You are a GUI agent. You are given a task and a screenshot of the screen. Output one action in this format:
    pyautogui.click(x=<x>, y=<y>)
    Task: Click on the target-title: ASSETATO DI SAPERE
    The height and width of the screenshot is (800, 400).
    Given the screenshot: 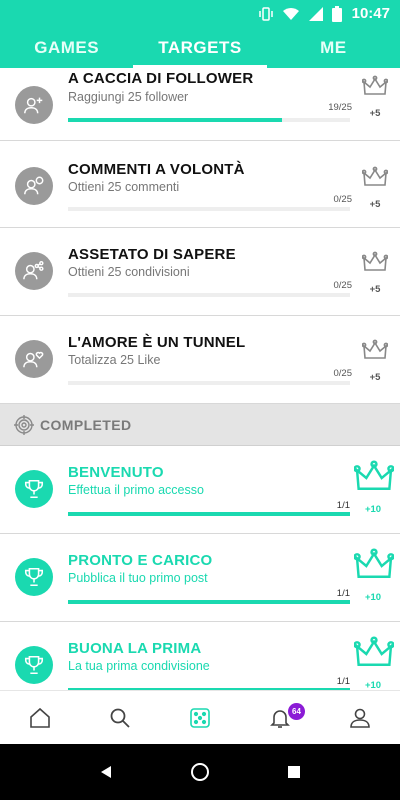 What is the action you would take?
    pyautogui.click(x=152, y=254)
    